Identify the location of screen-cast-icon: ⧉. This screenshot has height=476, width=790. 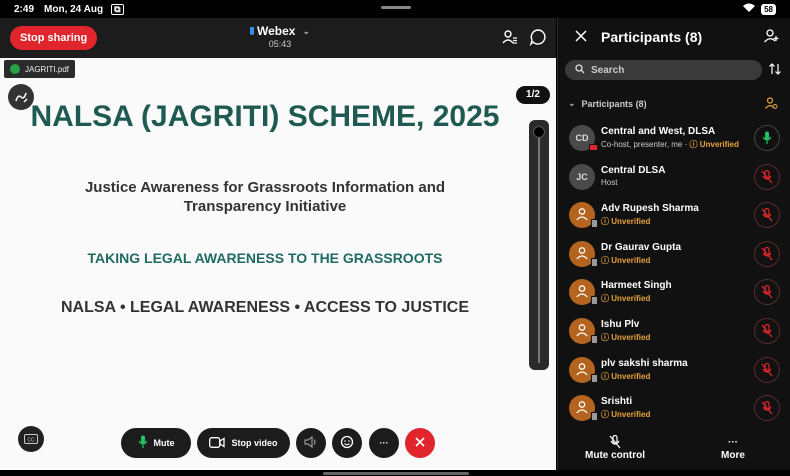
(117, 9).